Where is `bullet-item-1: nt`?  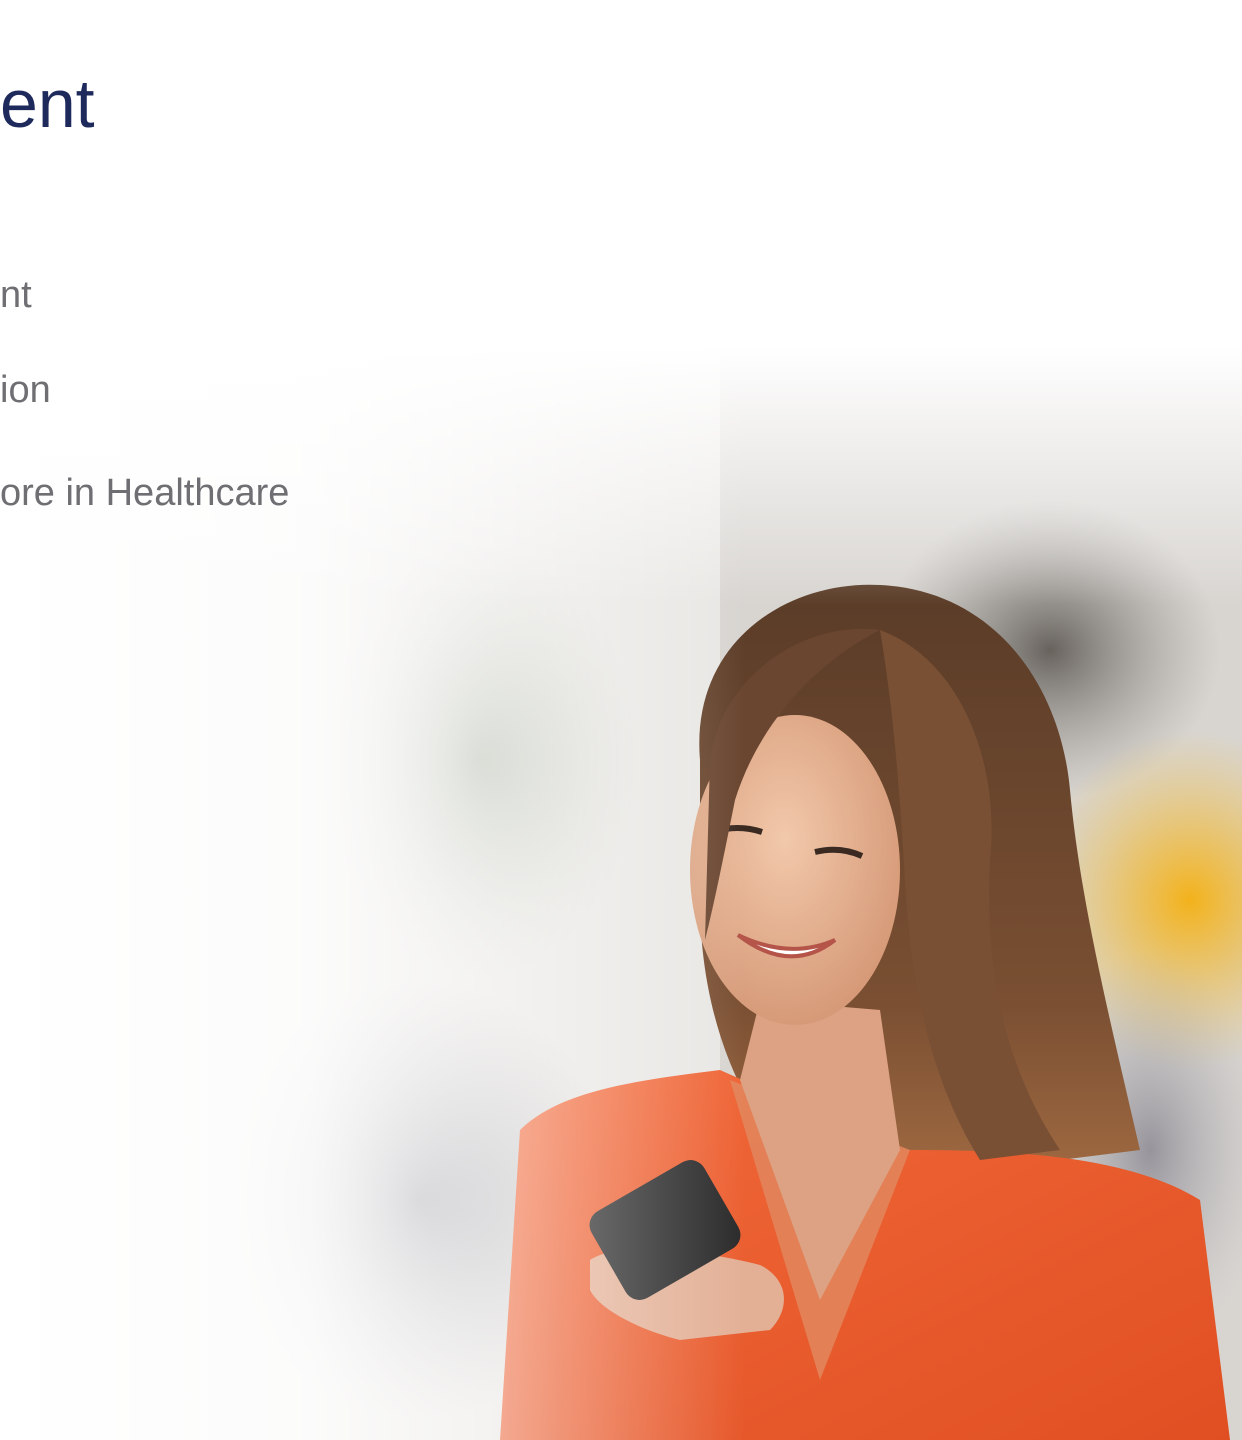 bullet-item-1: nt is located at coordinates (16, 295).